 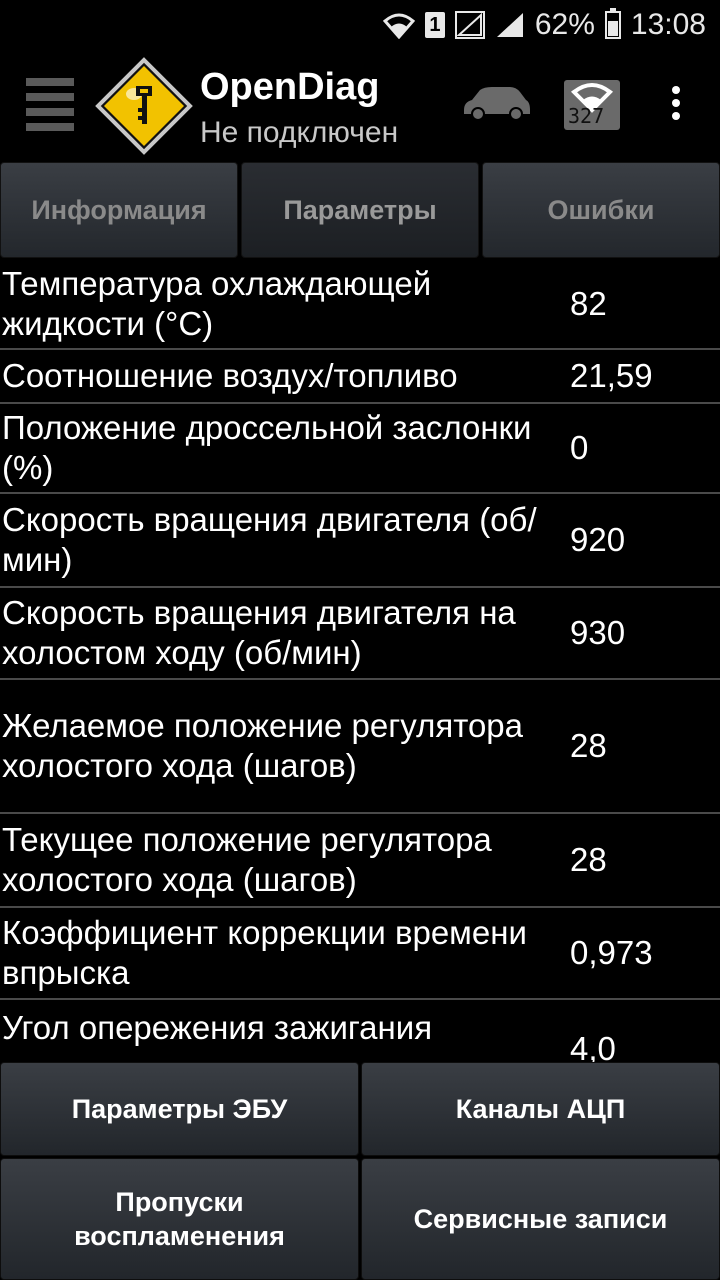 What do you see at coordinates (593, 1046) in the screenshot?
I see `parameter-value: 4,0` at bounding box center [593, 1046].